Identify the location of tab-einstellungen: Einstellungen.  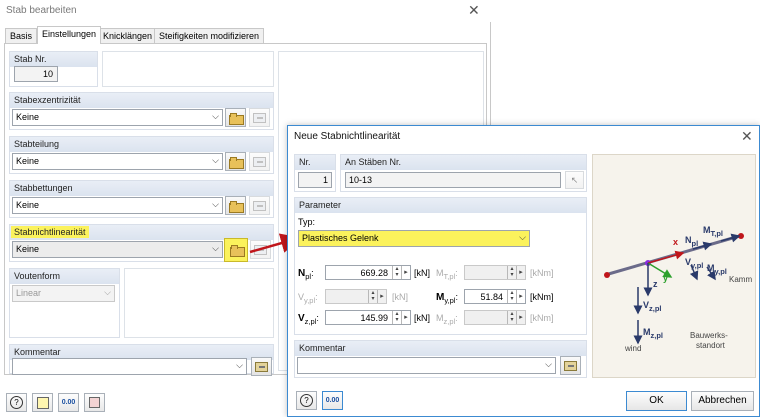
(69, 35).